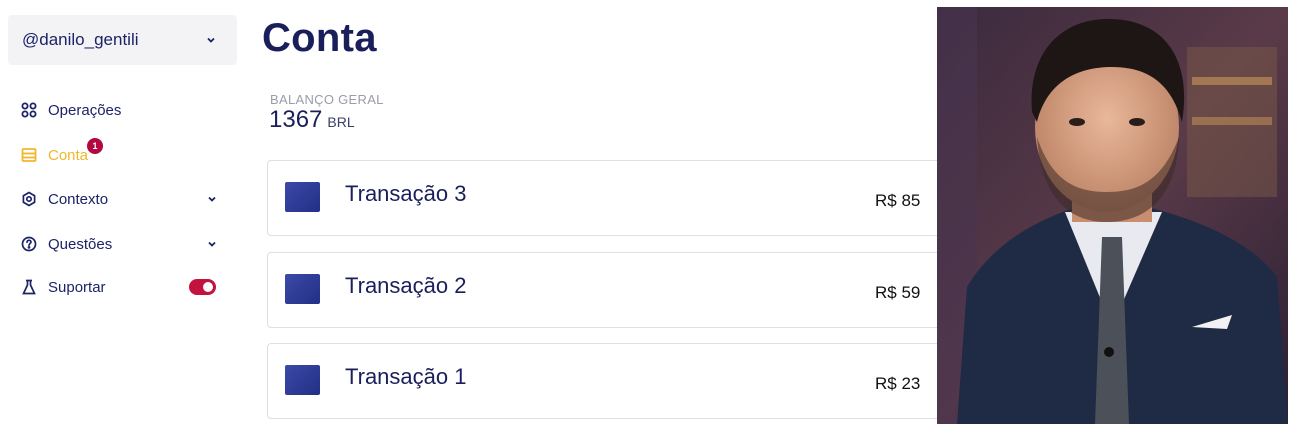  I want to click on sidebar-item-label: Conta, so click(68, 155).